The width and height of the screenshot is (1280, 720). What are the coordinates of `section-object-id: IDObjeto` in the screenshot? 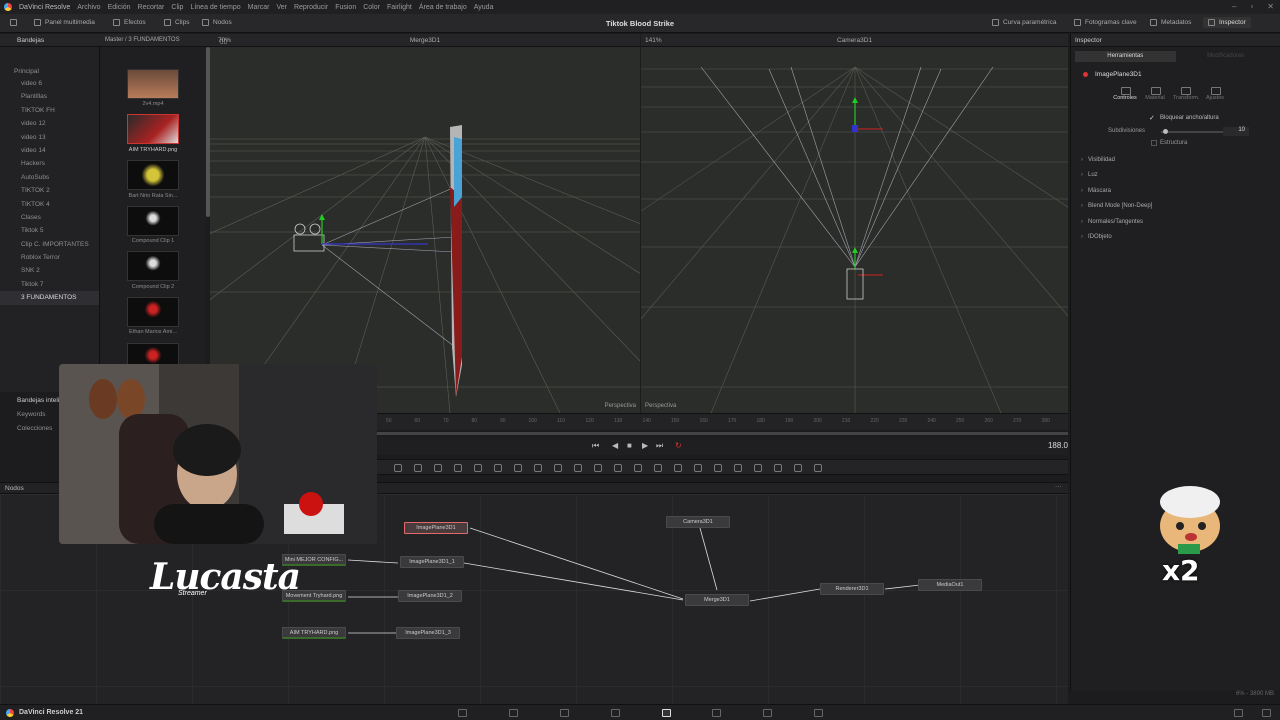 It's located at (1096, 237).